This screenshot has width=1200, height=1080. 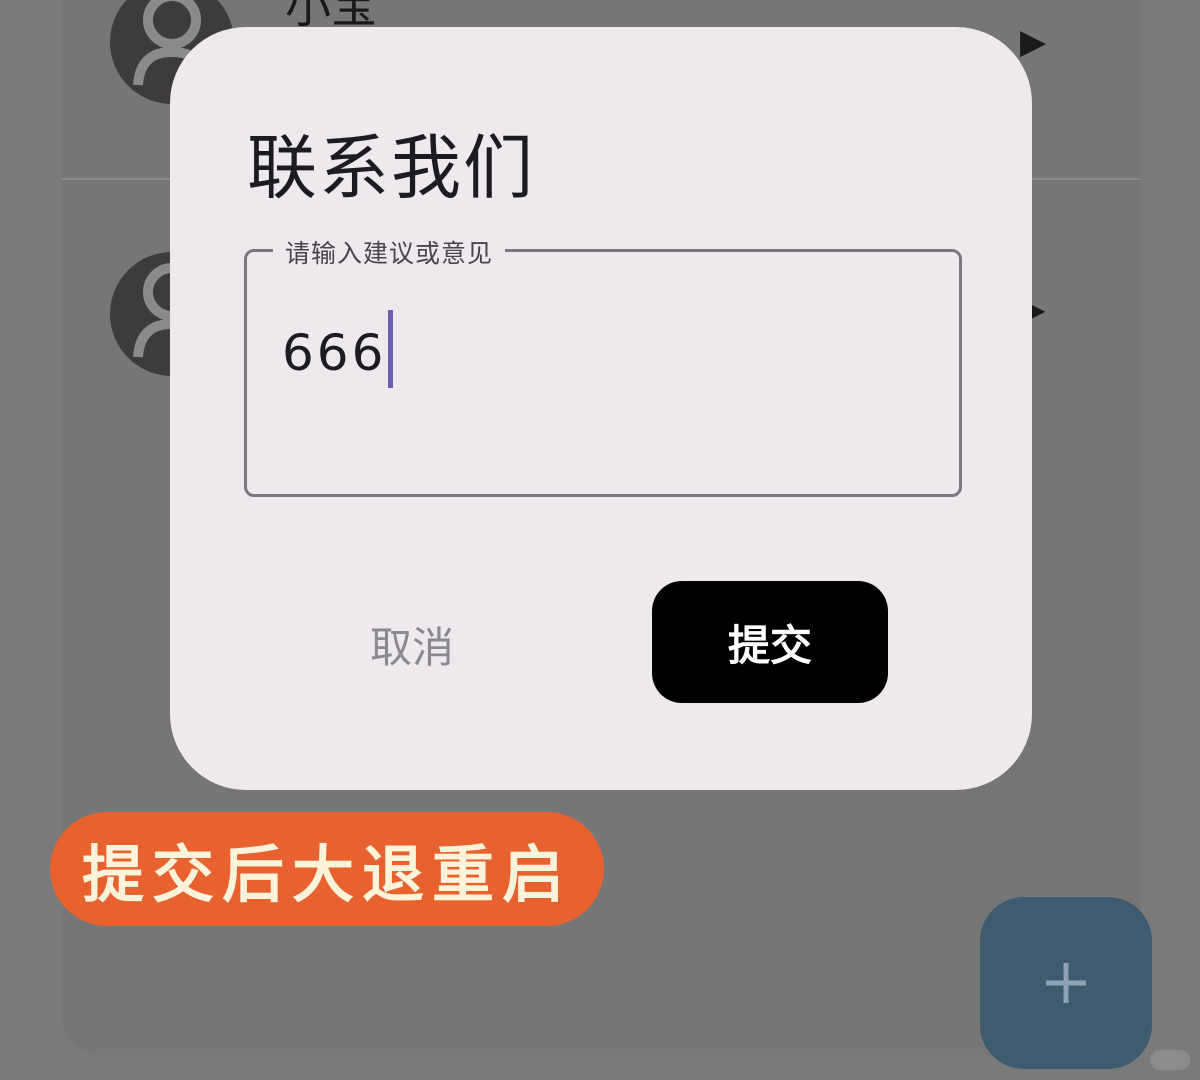 What do you see at coordinates (603, 365) in the screenshot?
I see `feedback-textarea: 请输入建议或意见 666` at bounding box center [603, 365].